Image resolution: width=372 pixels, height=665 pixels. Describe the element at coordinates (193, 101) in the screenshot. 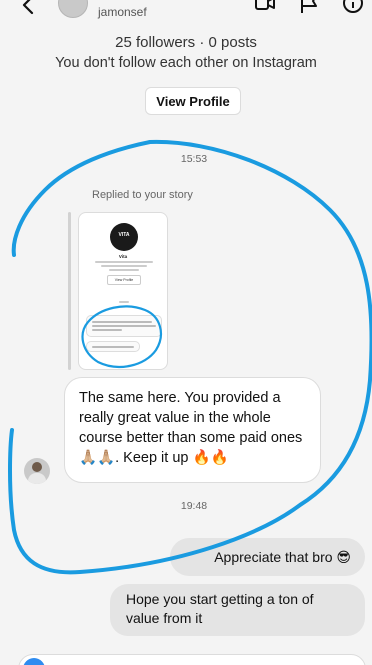

I see `view-profile-button: View Profile` at that location.